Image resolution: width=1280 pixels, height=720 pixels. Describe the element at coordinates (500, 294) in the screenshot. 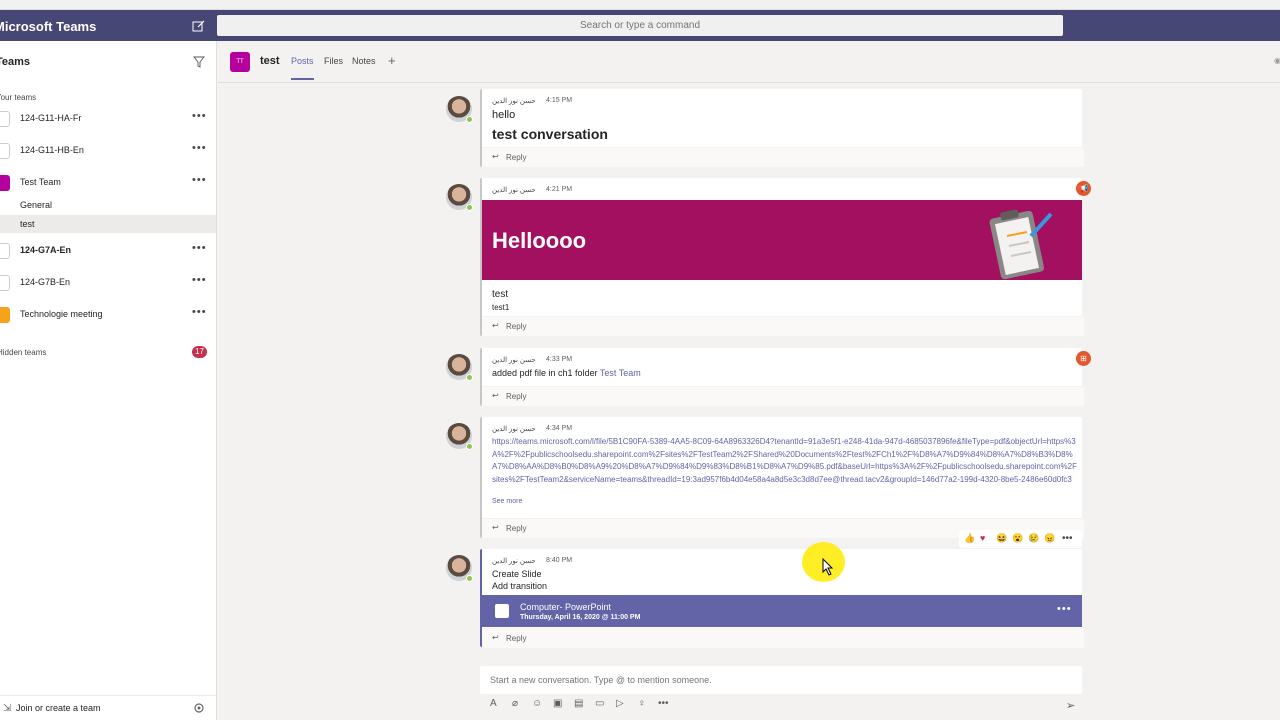

I see `message-text: test` at that location.